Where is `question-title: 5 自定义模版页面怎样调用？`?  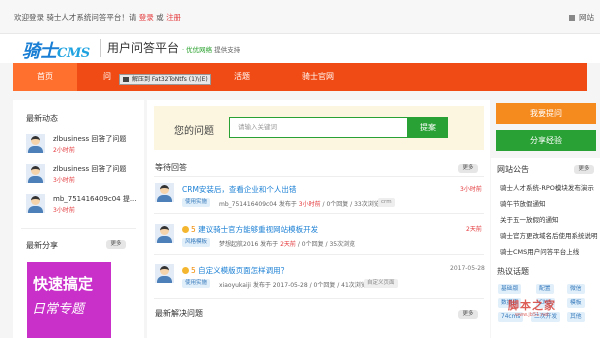
question-title: 5 自定义模版页面怎样调用？ is located at coordinates (235, 270).